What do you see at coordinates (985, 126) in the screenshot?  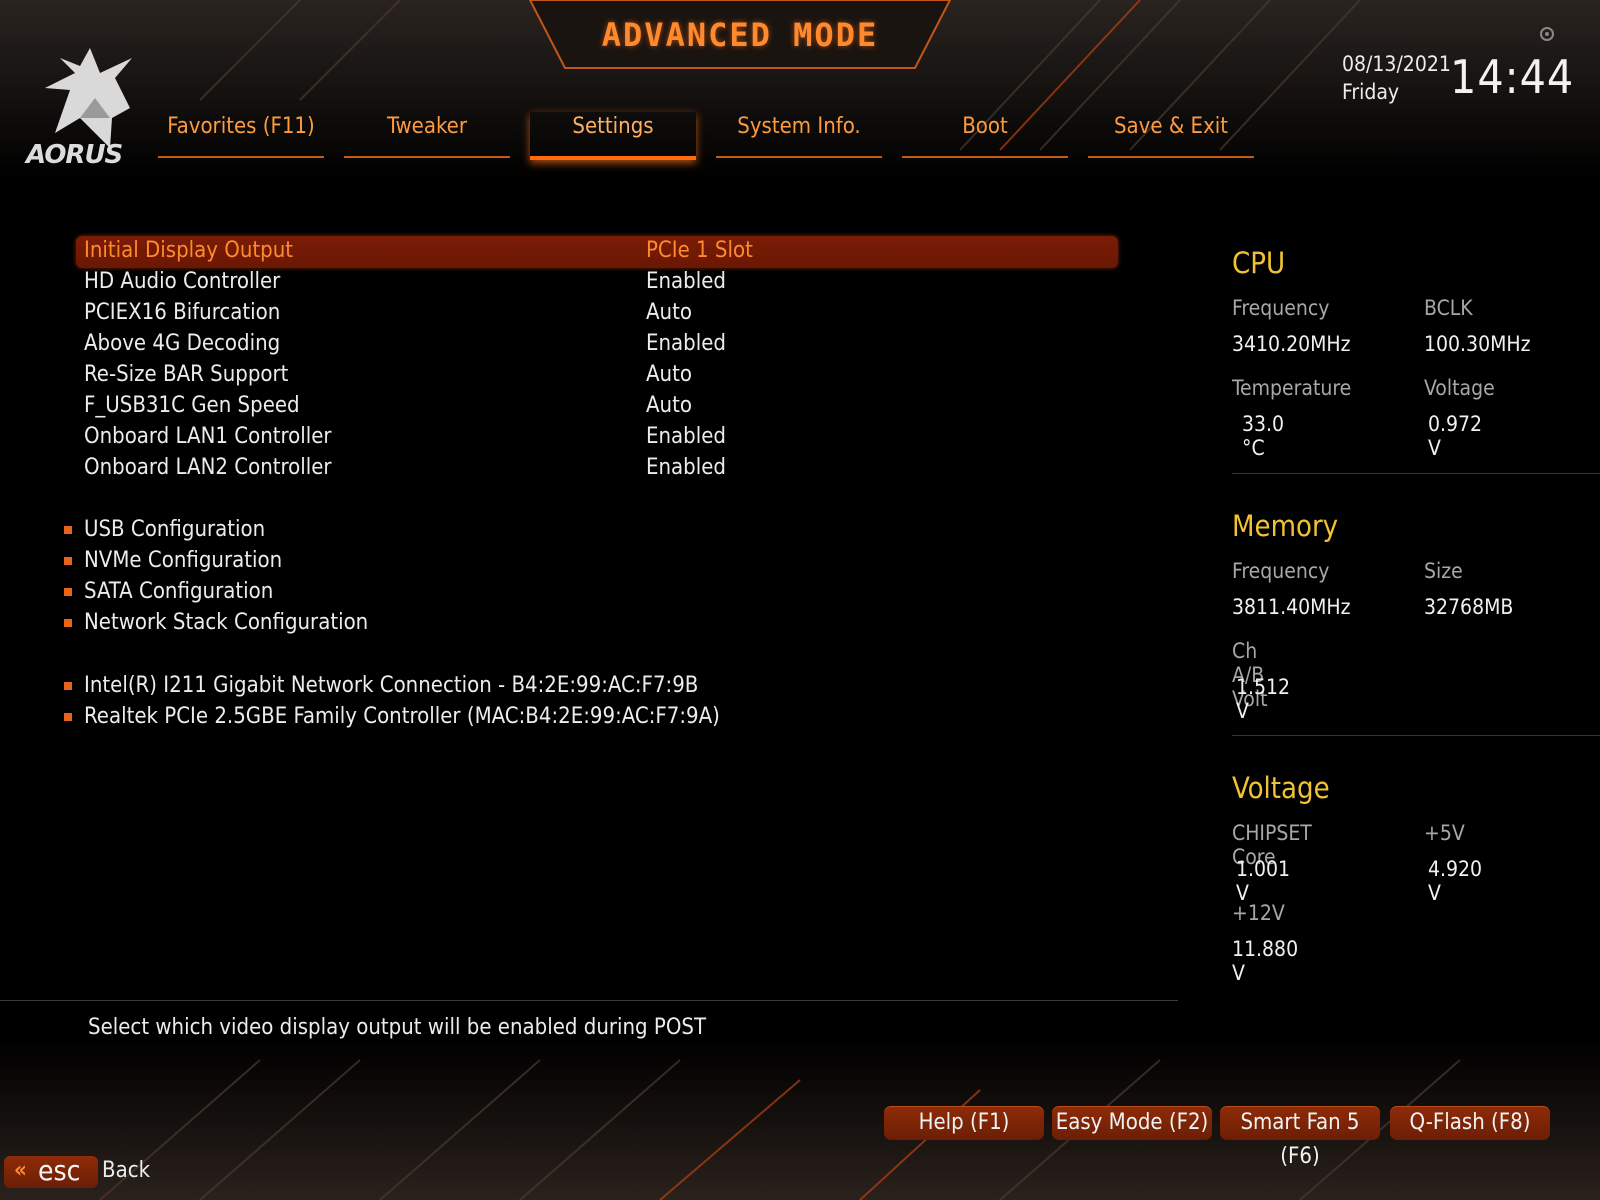 I see `tab-label: Boot` at bounding box center [985, 126].